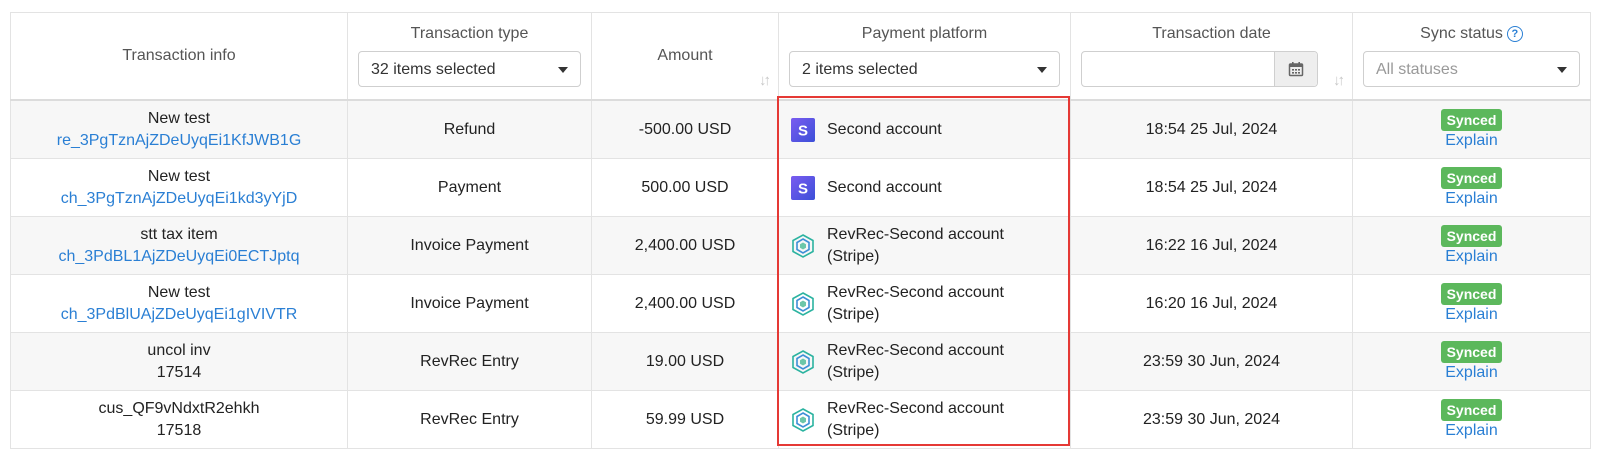 Image resolution: width=1600 pixels, height=452 pixels. What do you see at coordinates (179, 350) in the screenshot?
I see `transaction-title: uncol inv` at bounding box center [179, 350].